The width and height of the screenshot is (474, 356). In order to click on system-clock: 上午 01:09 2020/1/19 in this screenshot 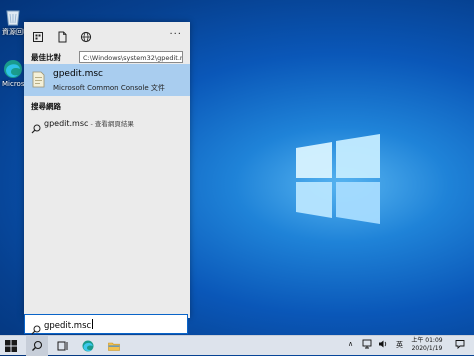, I will do `click(427, 345)`.